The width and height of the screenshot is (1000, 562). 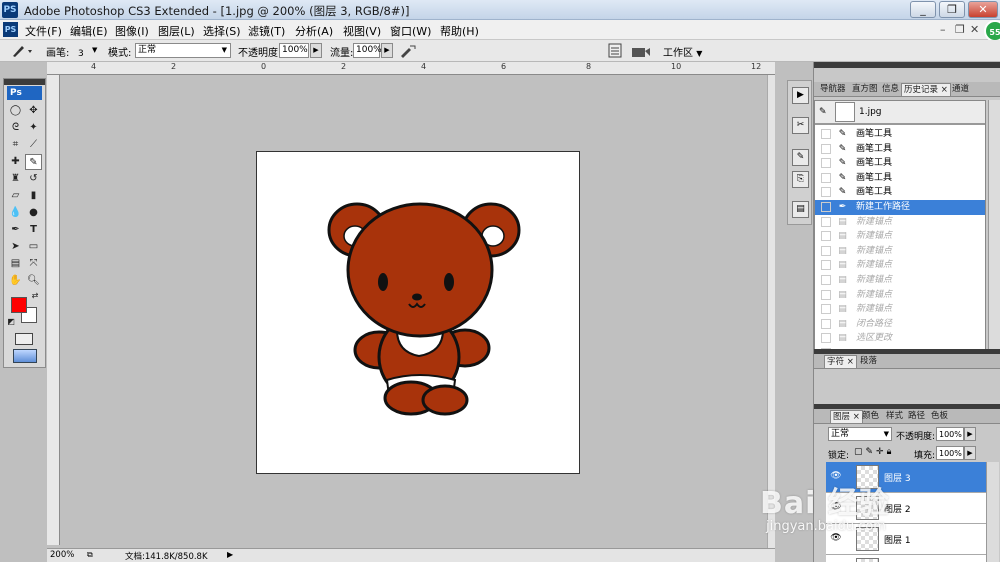 What do you see at coordinates (15, 145) in the screenshot?
I see `crop-tool-icon: ⌗` at bounding box center [15, 145].